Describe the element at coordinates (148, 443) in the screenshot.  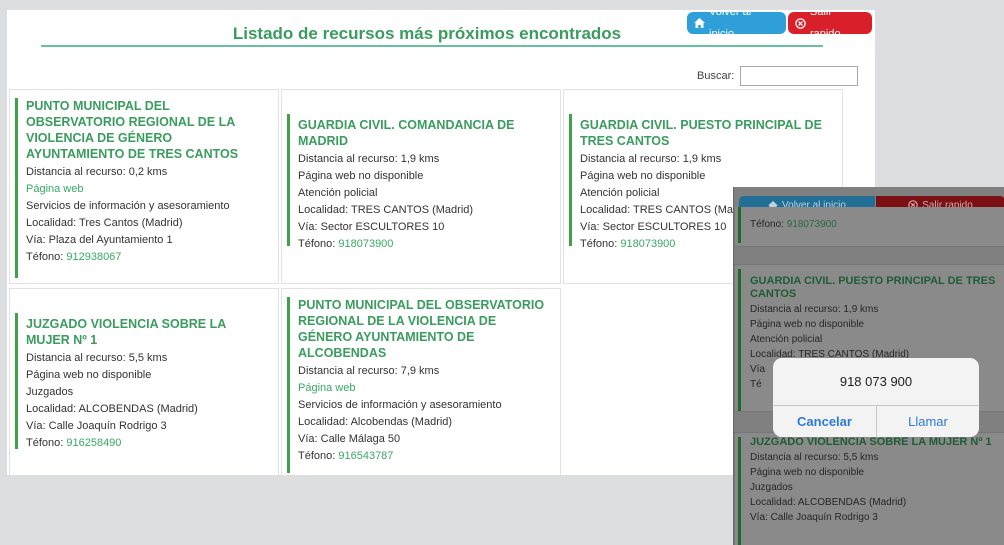
I see `resource-phone-row: Téfono: 916258490` at that location.